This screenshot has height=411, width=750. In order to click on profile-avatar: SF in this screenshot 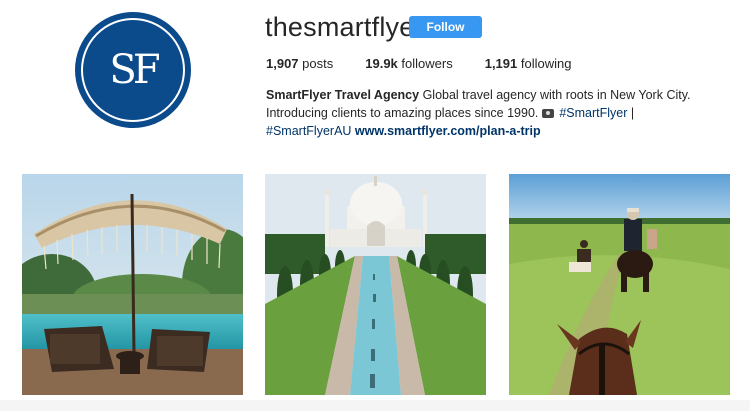, I will do `click(133, 70)`.